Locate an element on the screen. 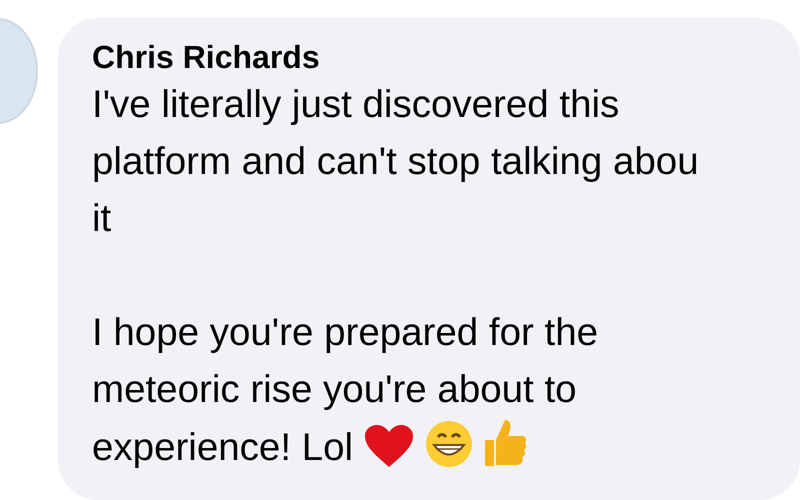 This screenshot has height=500, width=800. thumbs-up-icon is located at coordinates (505, 443).